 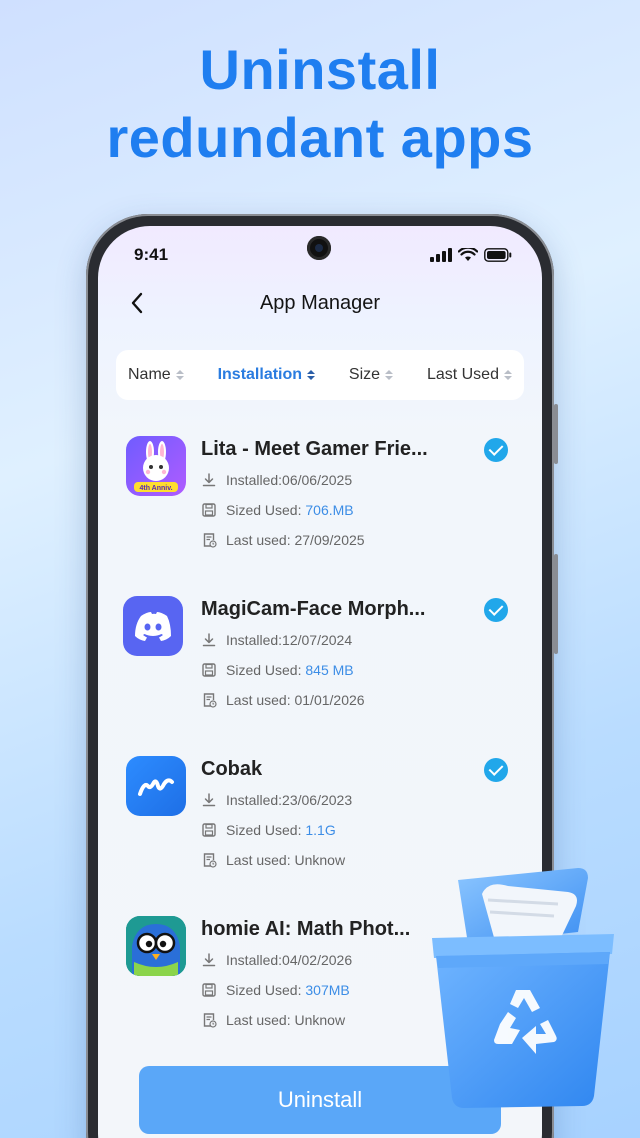 I want to click on installed-row: Installed:12/07/2024, so click(x=276, y=640).